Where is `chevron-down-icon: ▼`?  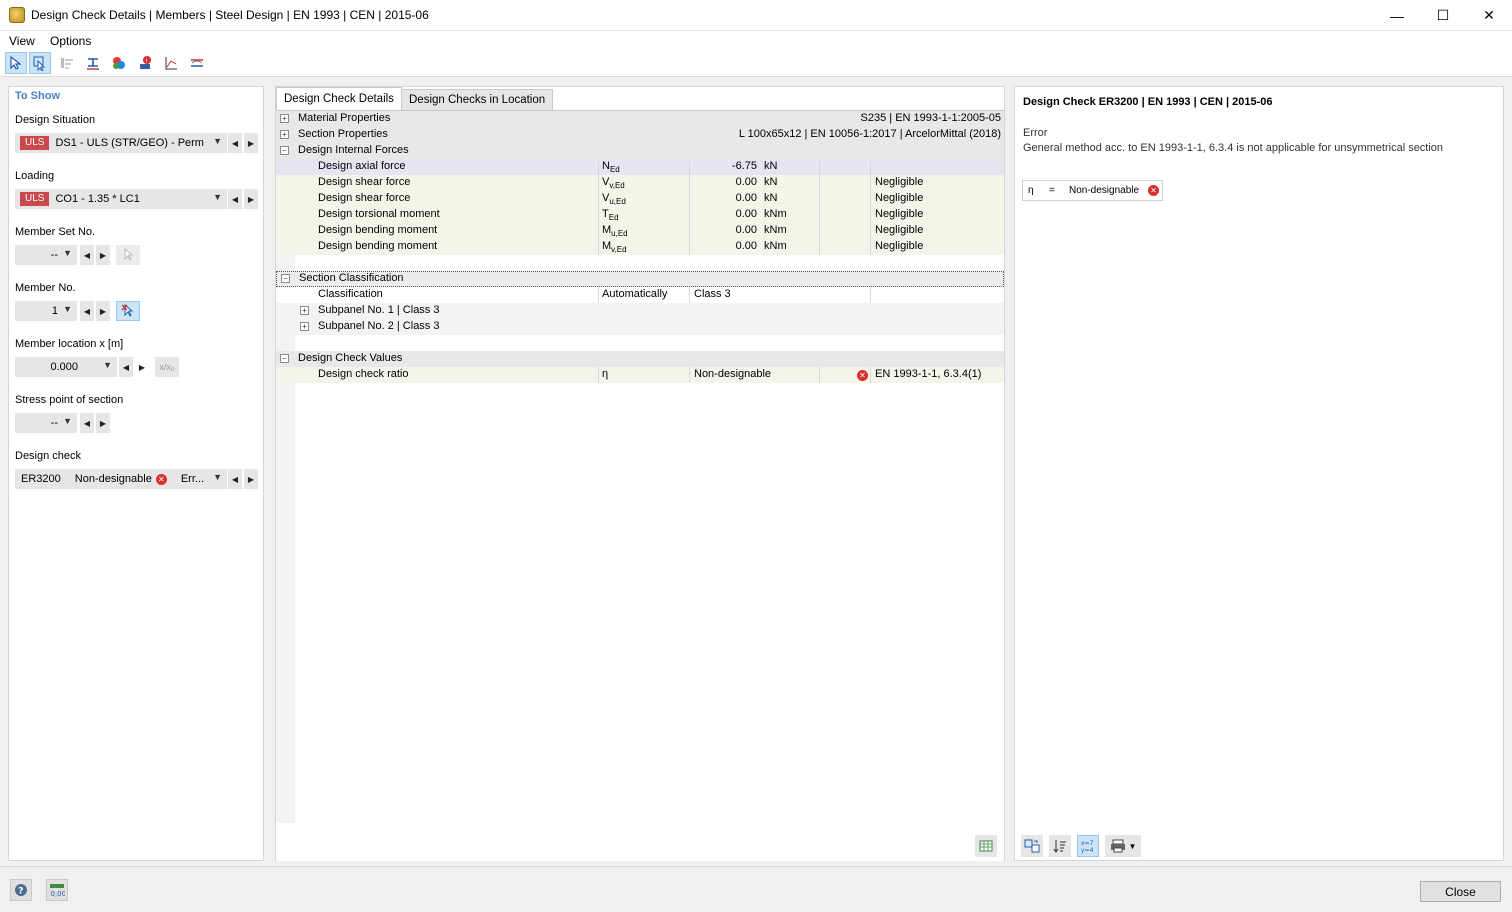
chevron-down-icon: ▼ is located at coordinates (217, 141).